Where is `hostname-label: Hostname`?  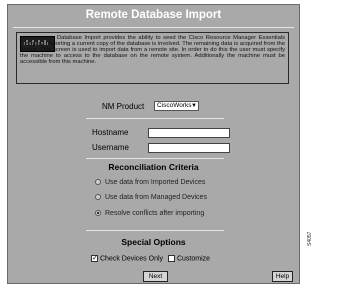
hostname-label: Hostname is located at coordinates (110, 132).